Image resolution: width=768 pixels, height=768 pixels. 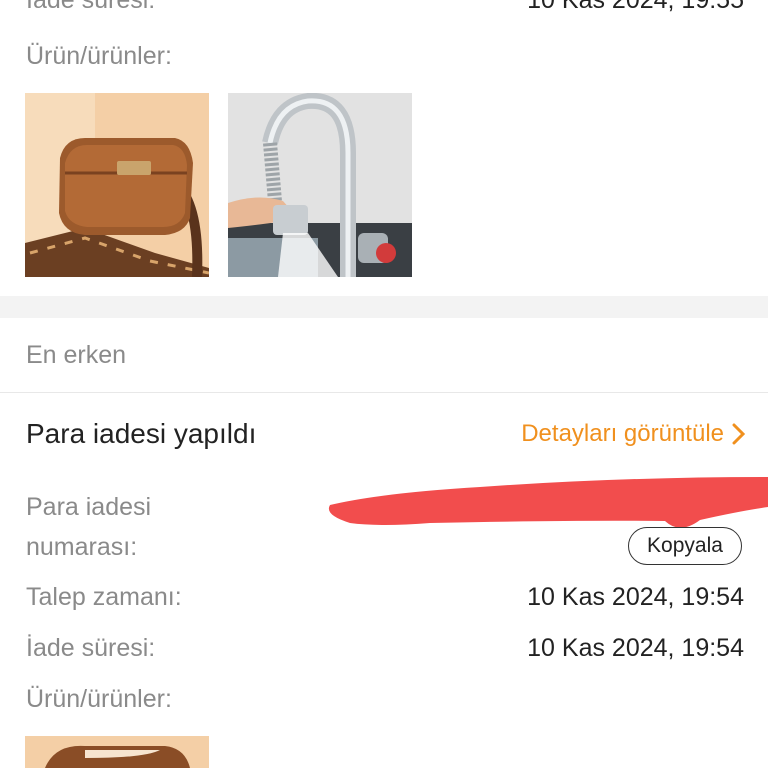 I want to click on refund-status-title: Para iadesi yapıldı, so click(x=141, y=433).